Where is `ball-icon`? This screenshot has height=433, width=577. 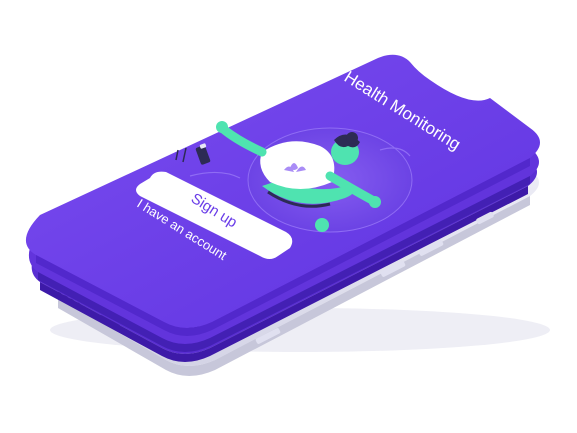 ball-icon is located at coordinates (322, 225).